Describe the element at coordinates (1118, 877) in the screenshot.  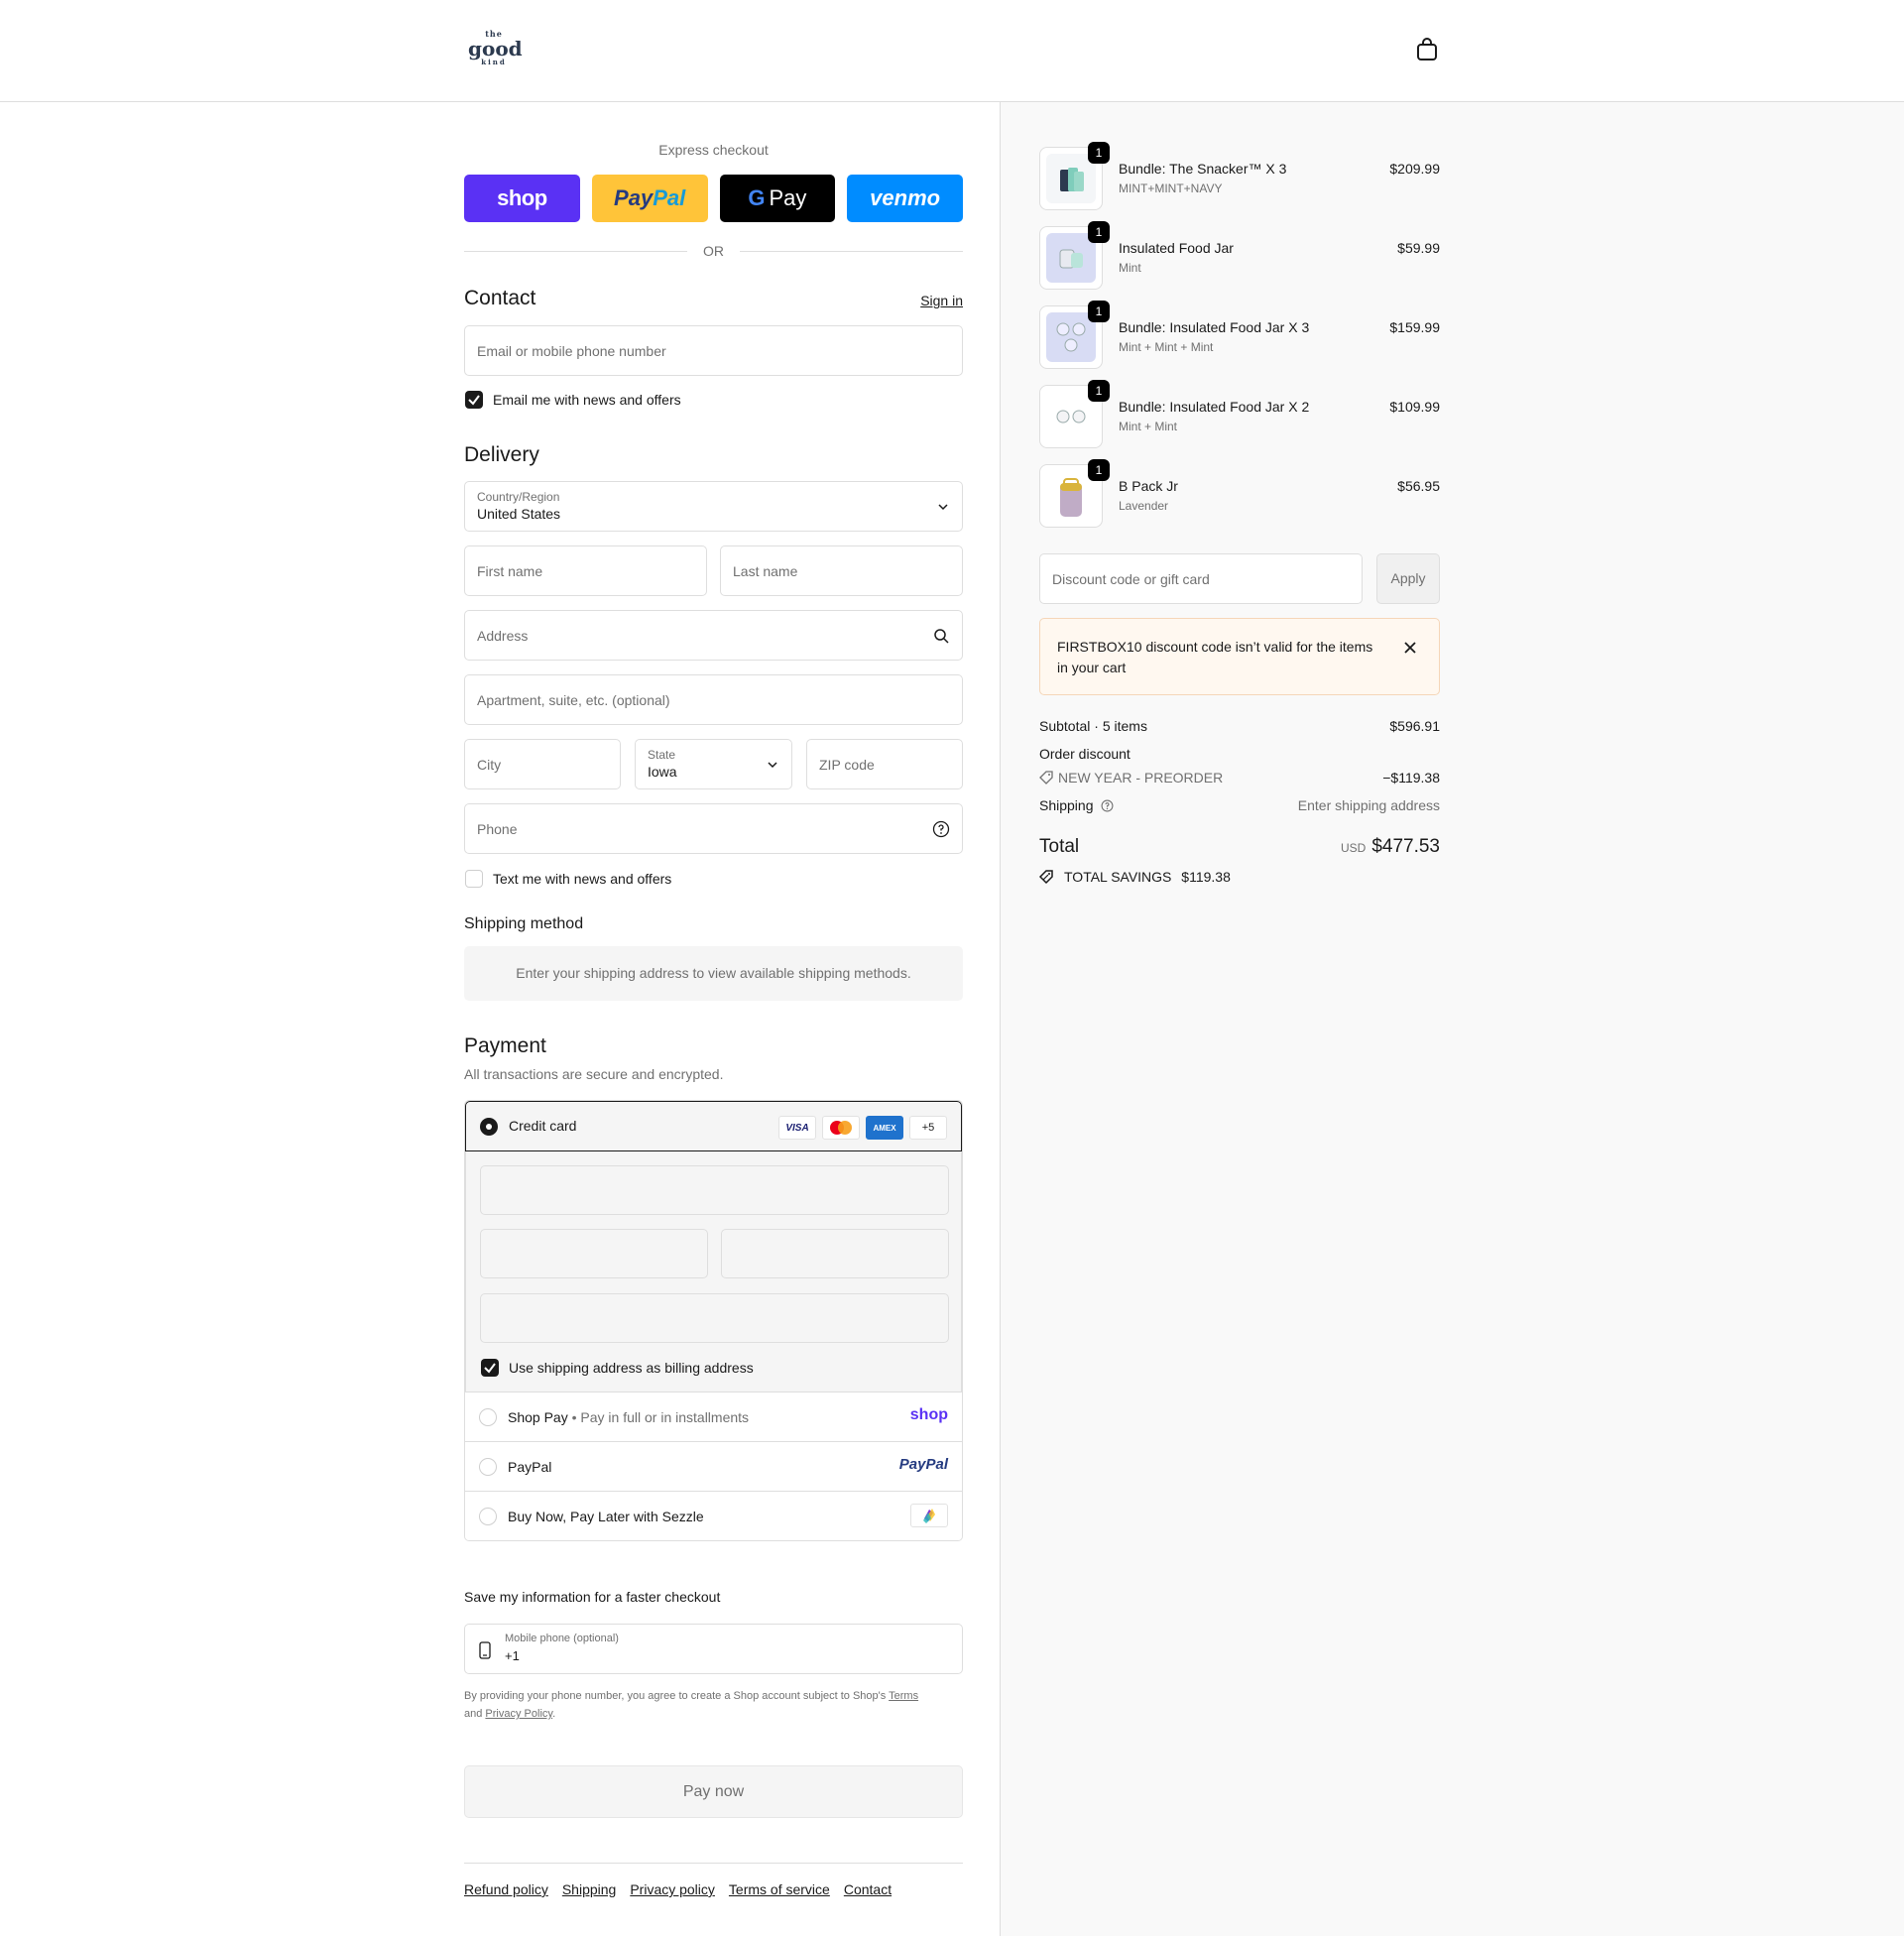
I see `total-savings-label: TOTAL SAVINGS` at that location.